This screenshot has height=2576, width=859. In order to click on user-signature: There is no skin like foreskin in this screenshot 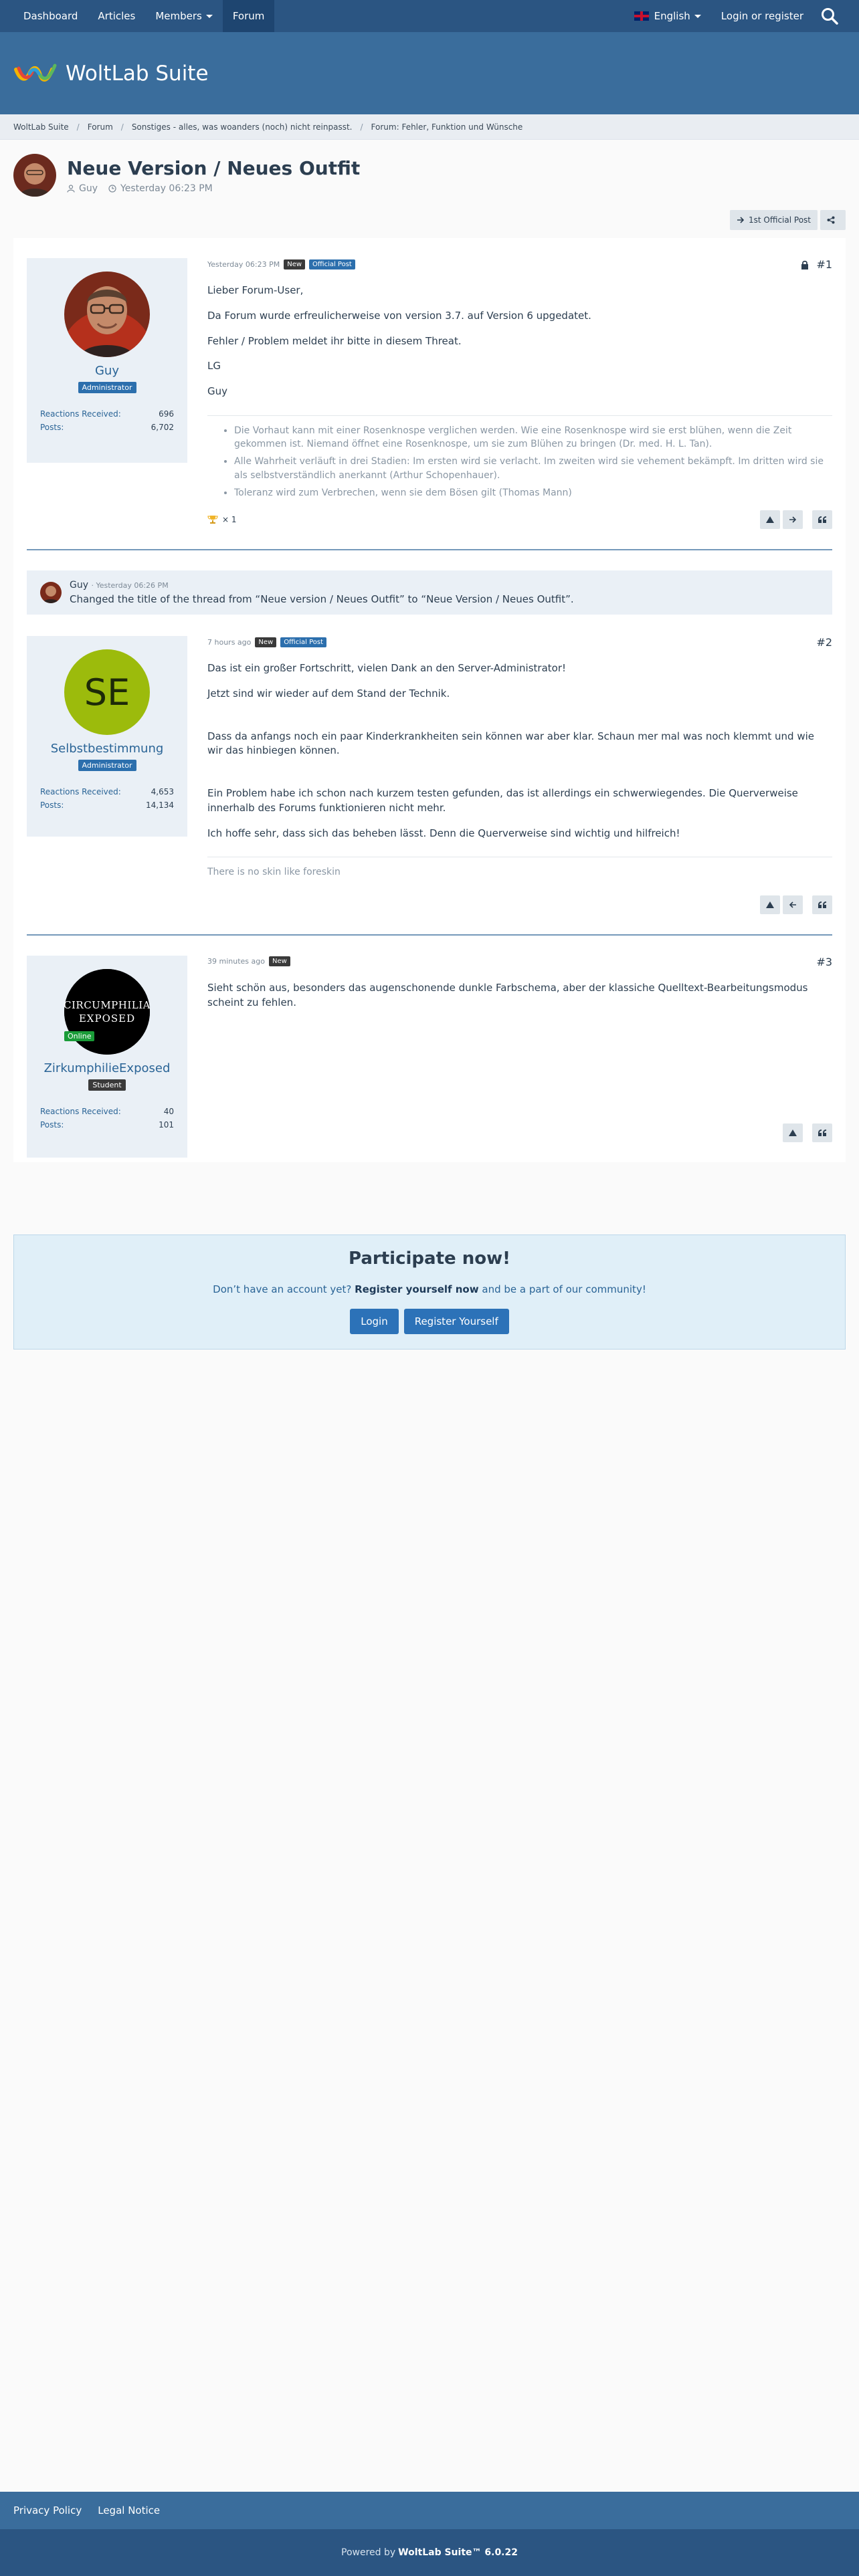, I will do `click(519, 868)`.